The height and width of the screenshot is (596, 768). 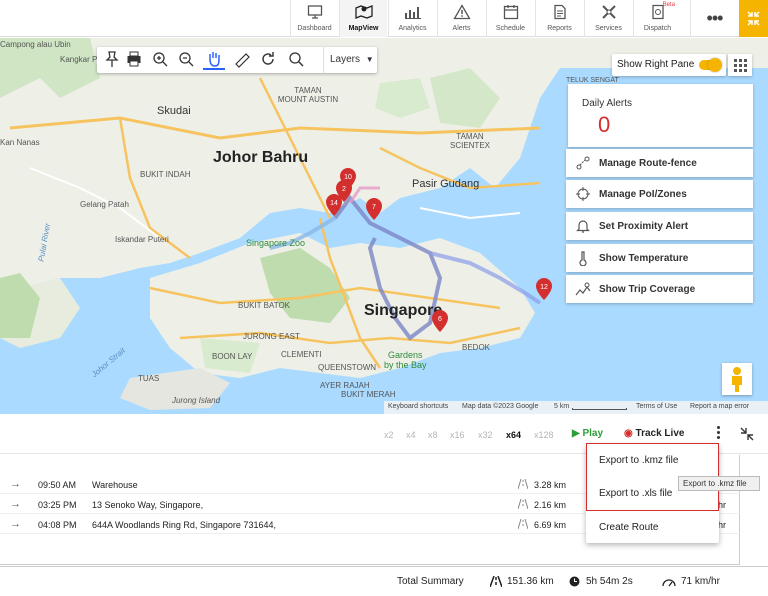 What do you see at coordinates (550, 505) in the screenshot?
I see `trip-distance: 2.16 km` at bounding box center [550, 505].